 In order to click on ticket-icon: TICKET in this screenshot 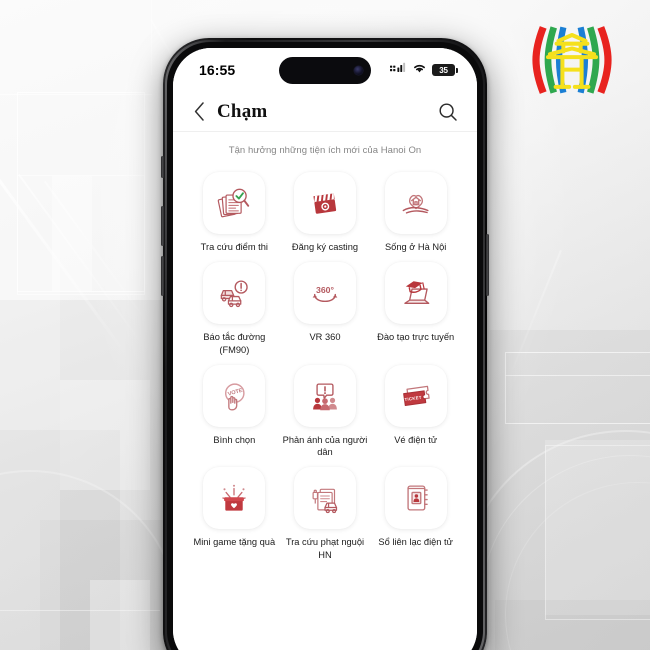, I will do `click(416, 395)`.